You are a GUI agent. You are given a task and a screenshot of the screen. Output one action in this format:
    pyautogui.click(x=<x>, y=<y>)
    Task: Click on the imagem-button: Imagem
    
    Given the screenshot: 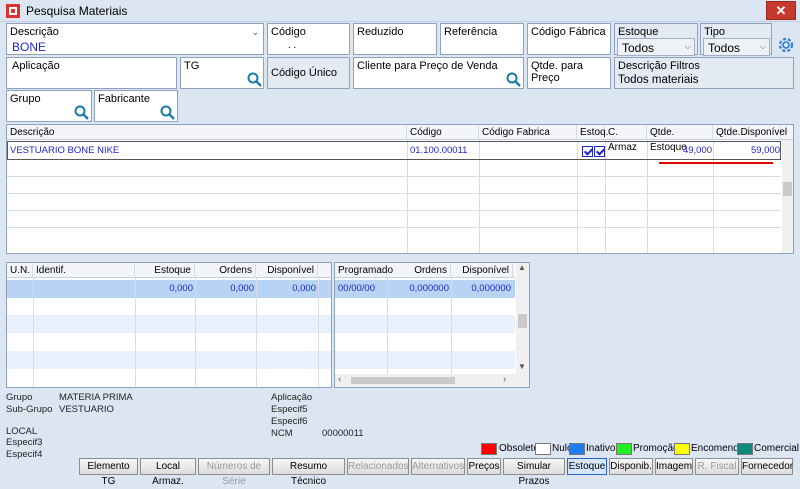 What is the action you would take?
    pyautogui.click(x=674, y=466)
    